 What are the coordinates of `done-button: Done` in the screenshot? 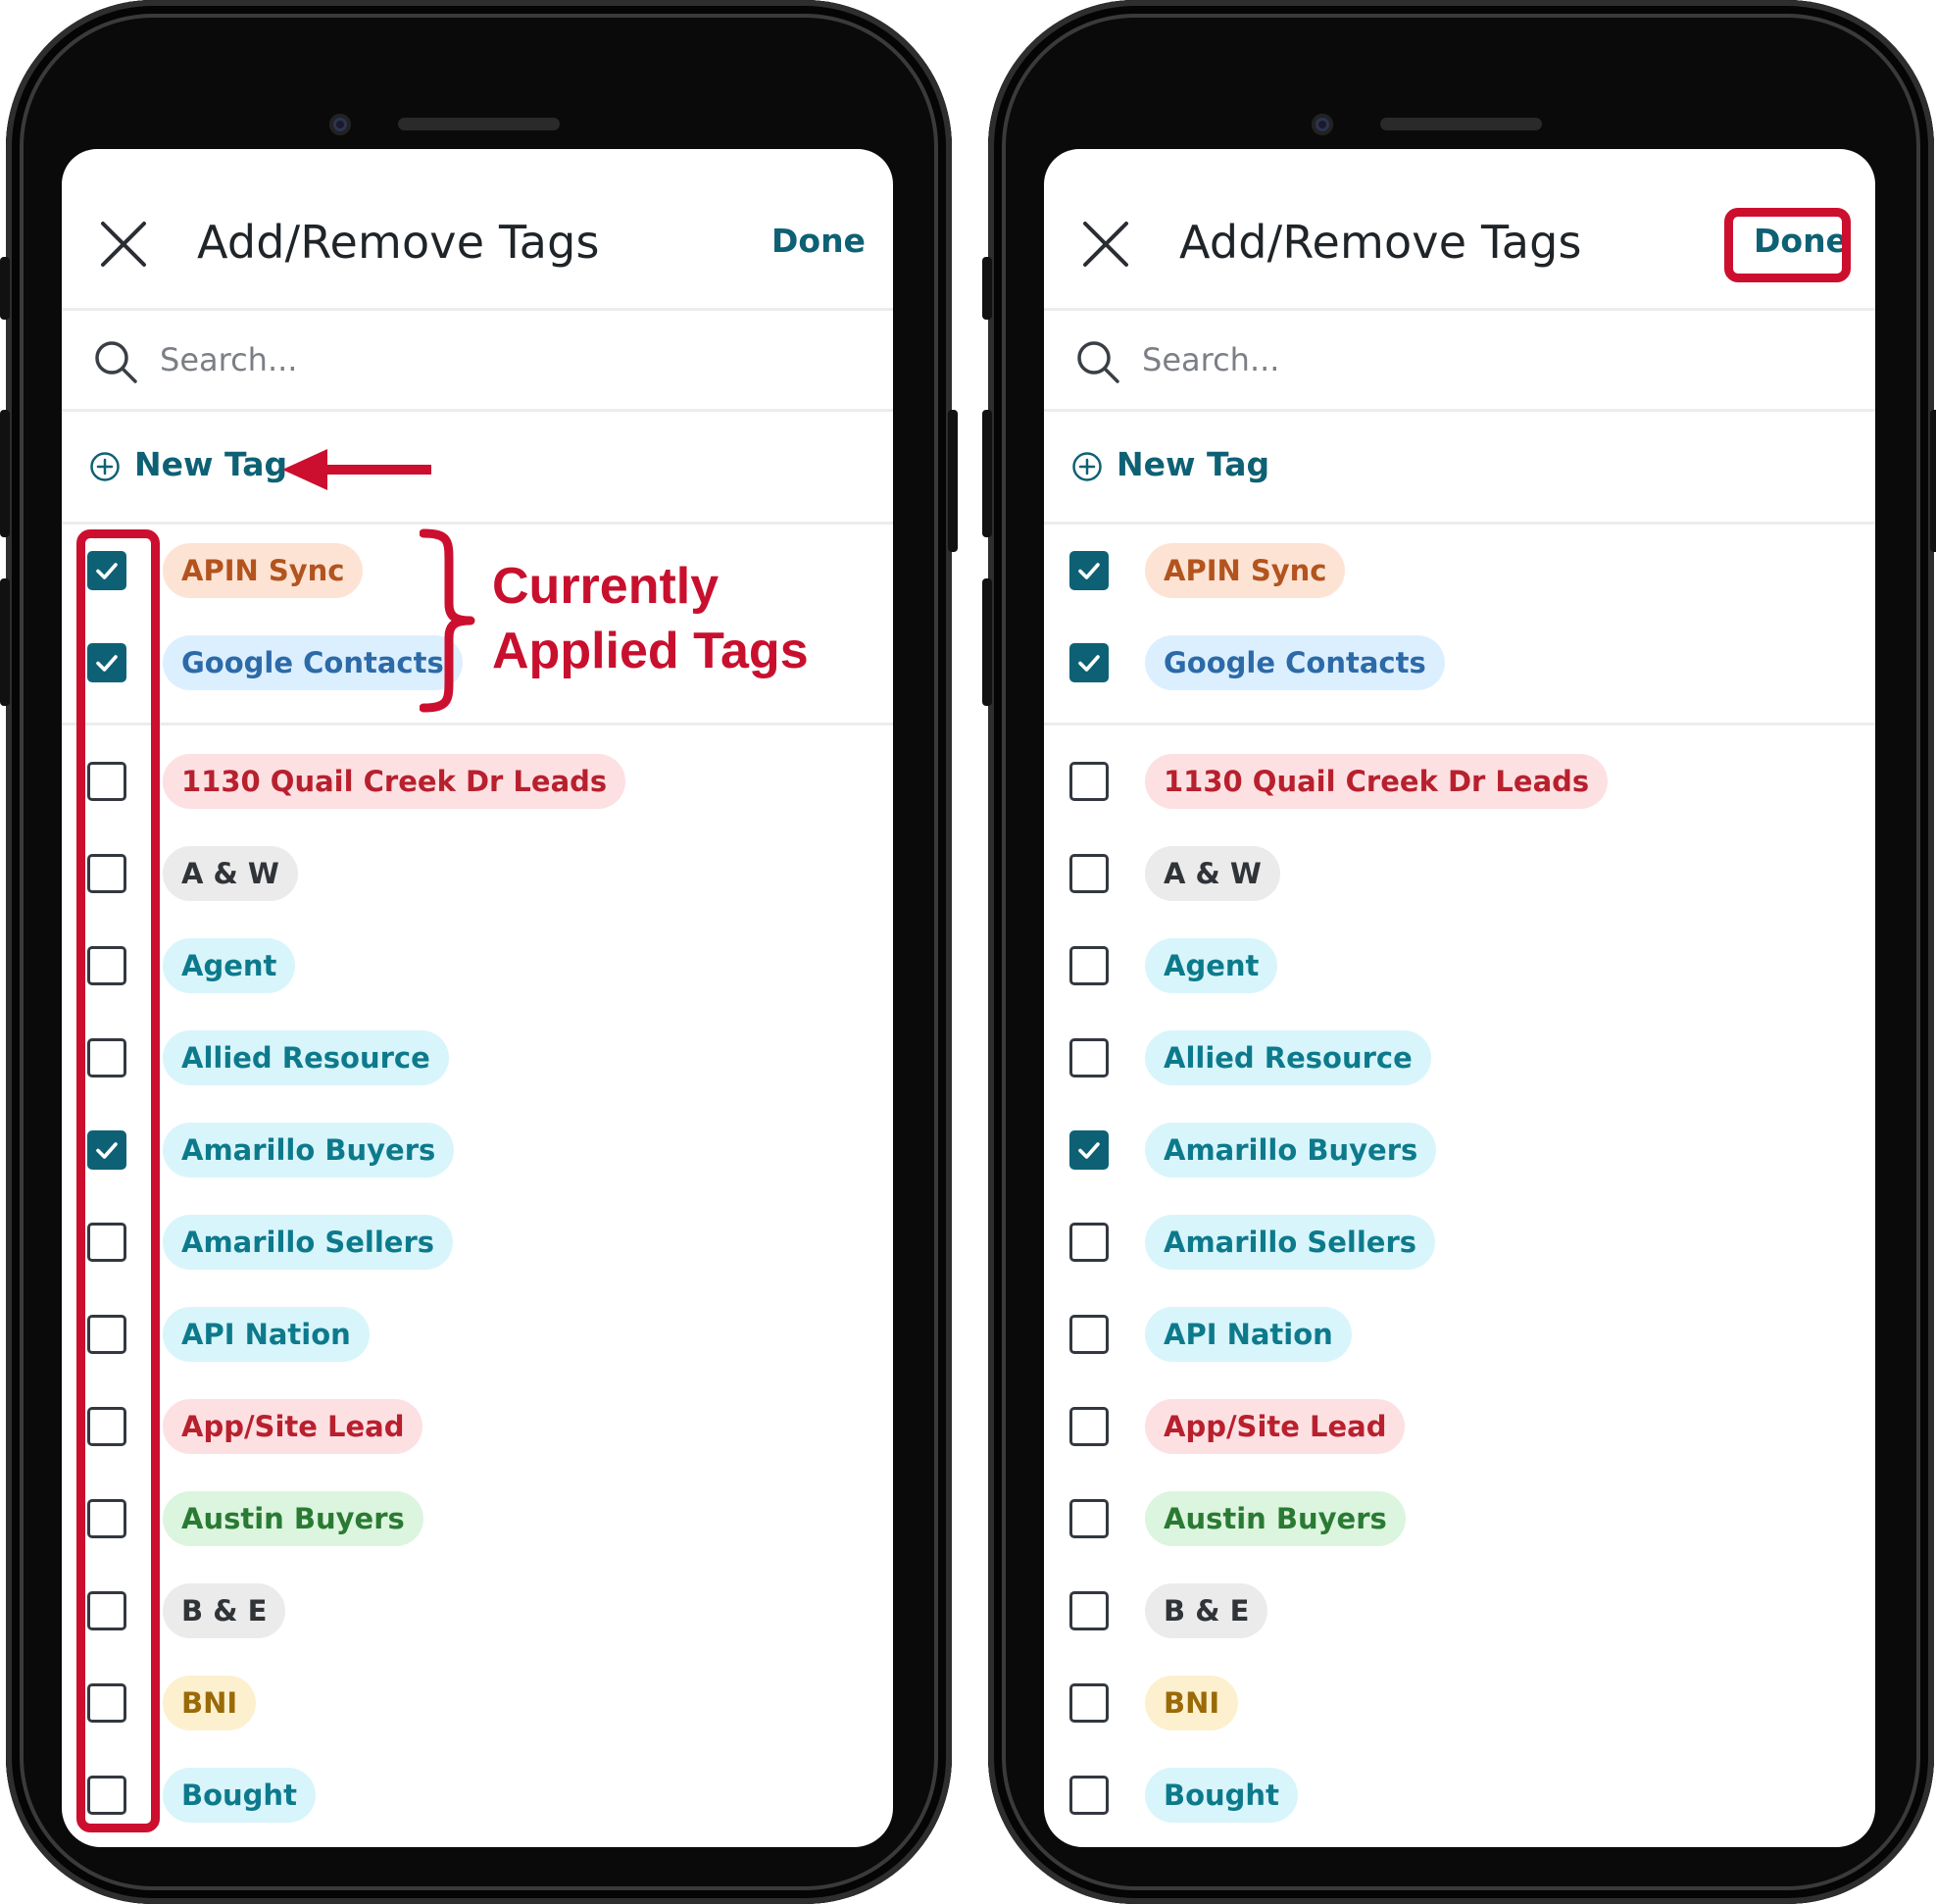 It's located at (818, 241).